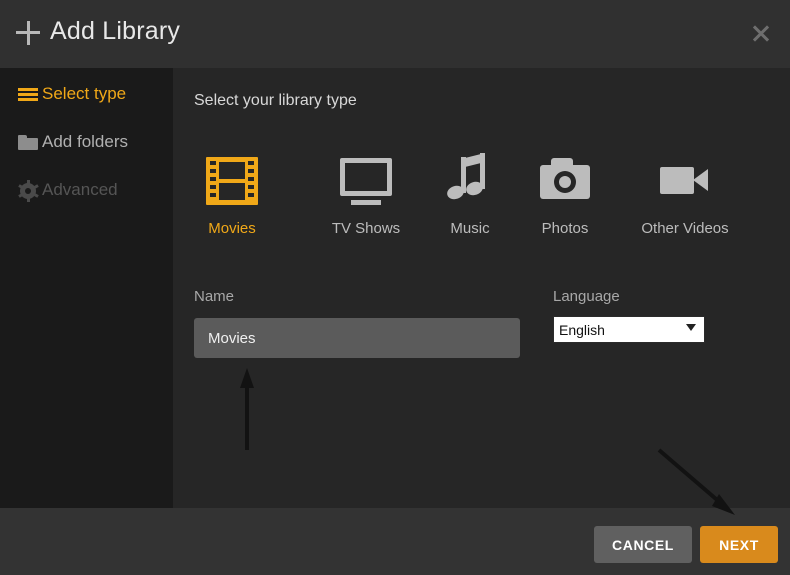 This screenshot has width=790, height=575. What do you see at coordinates (643, 544) in the screenshot?
I see `cancel-button: CANCEL` at bounding box center [643, 544].